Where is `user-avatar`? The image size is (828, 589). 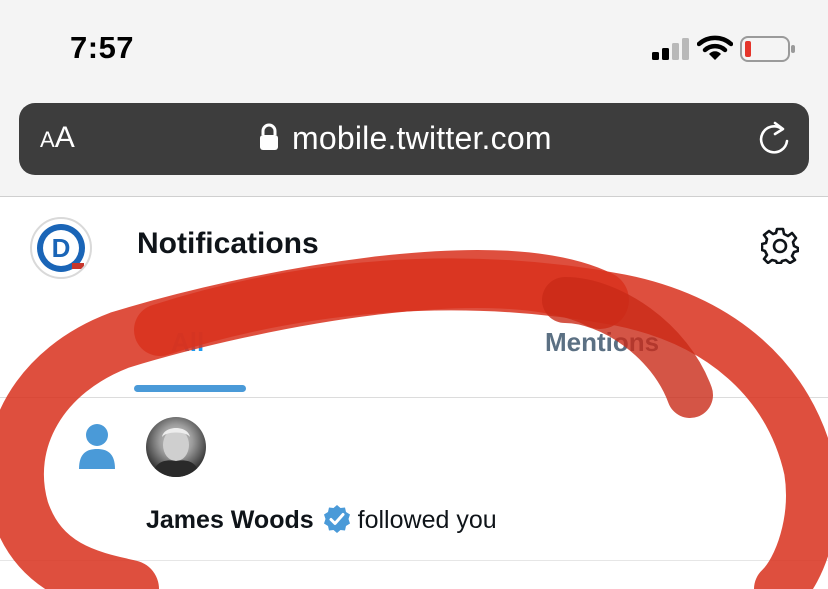 user-avatar is located at coordinates (176, 447).